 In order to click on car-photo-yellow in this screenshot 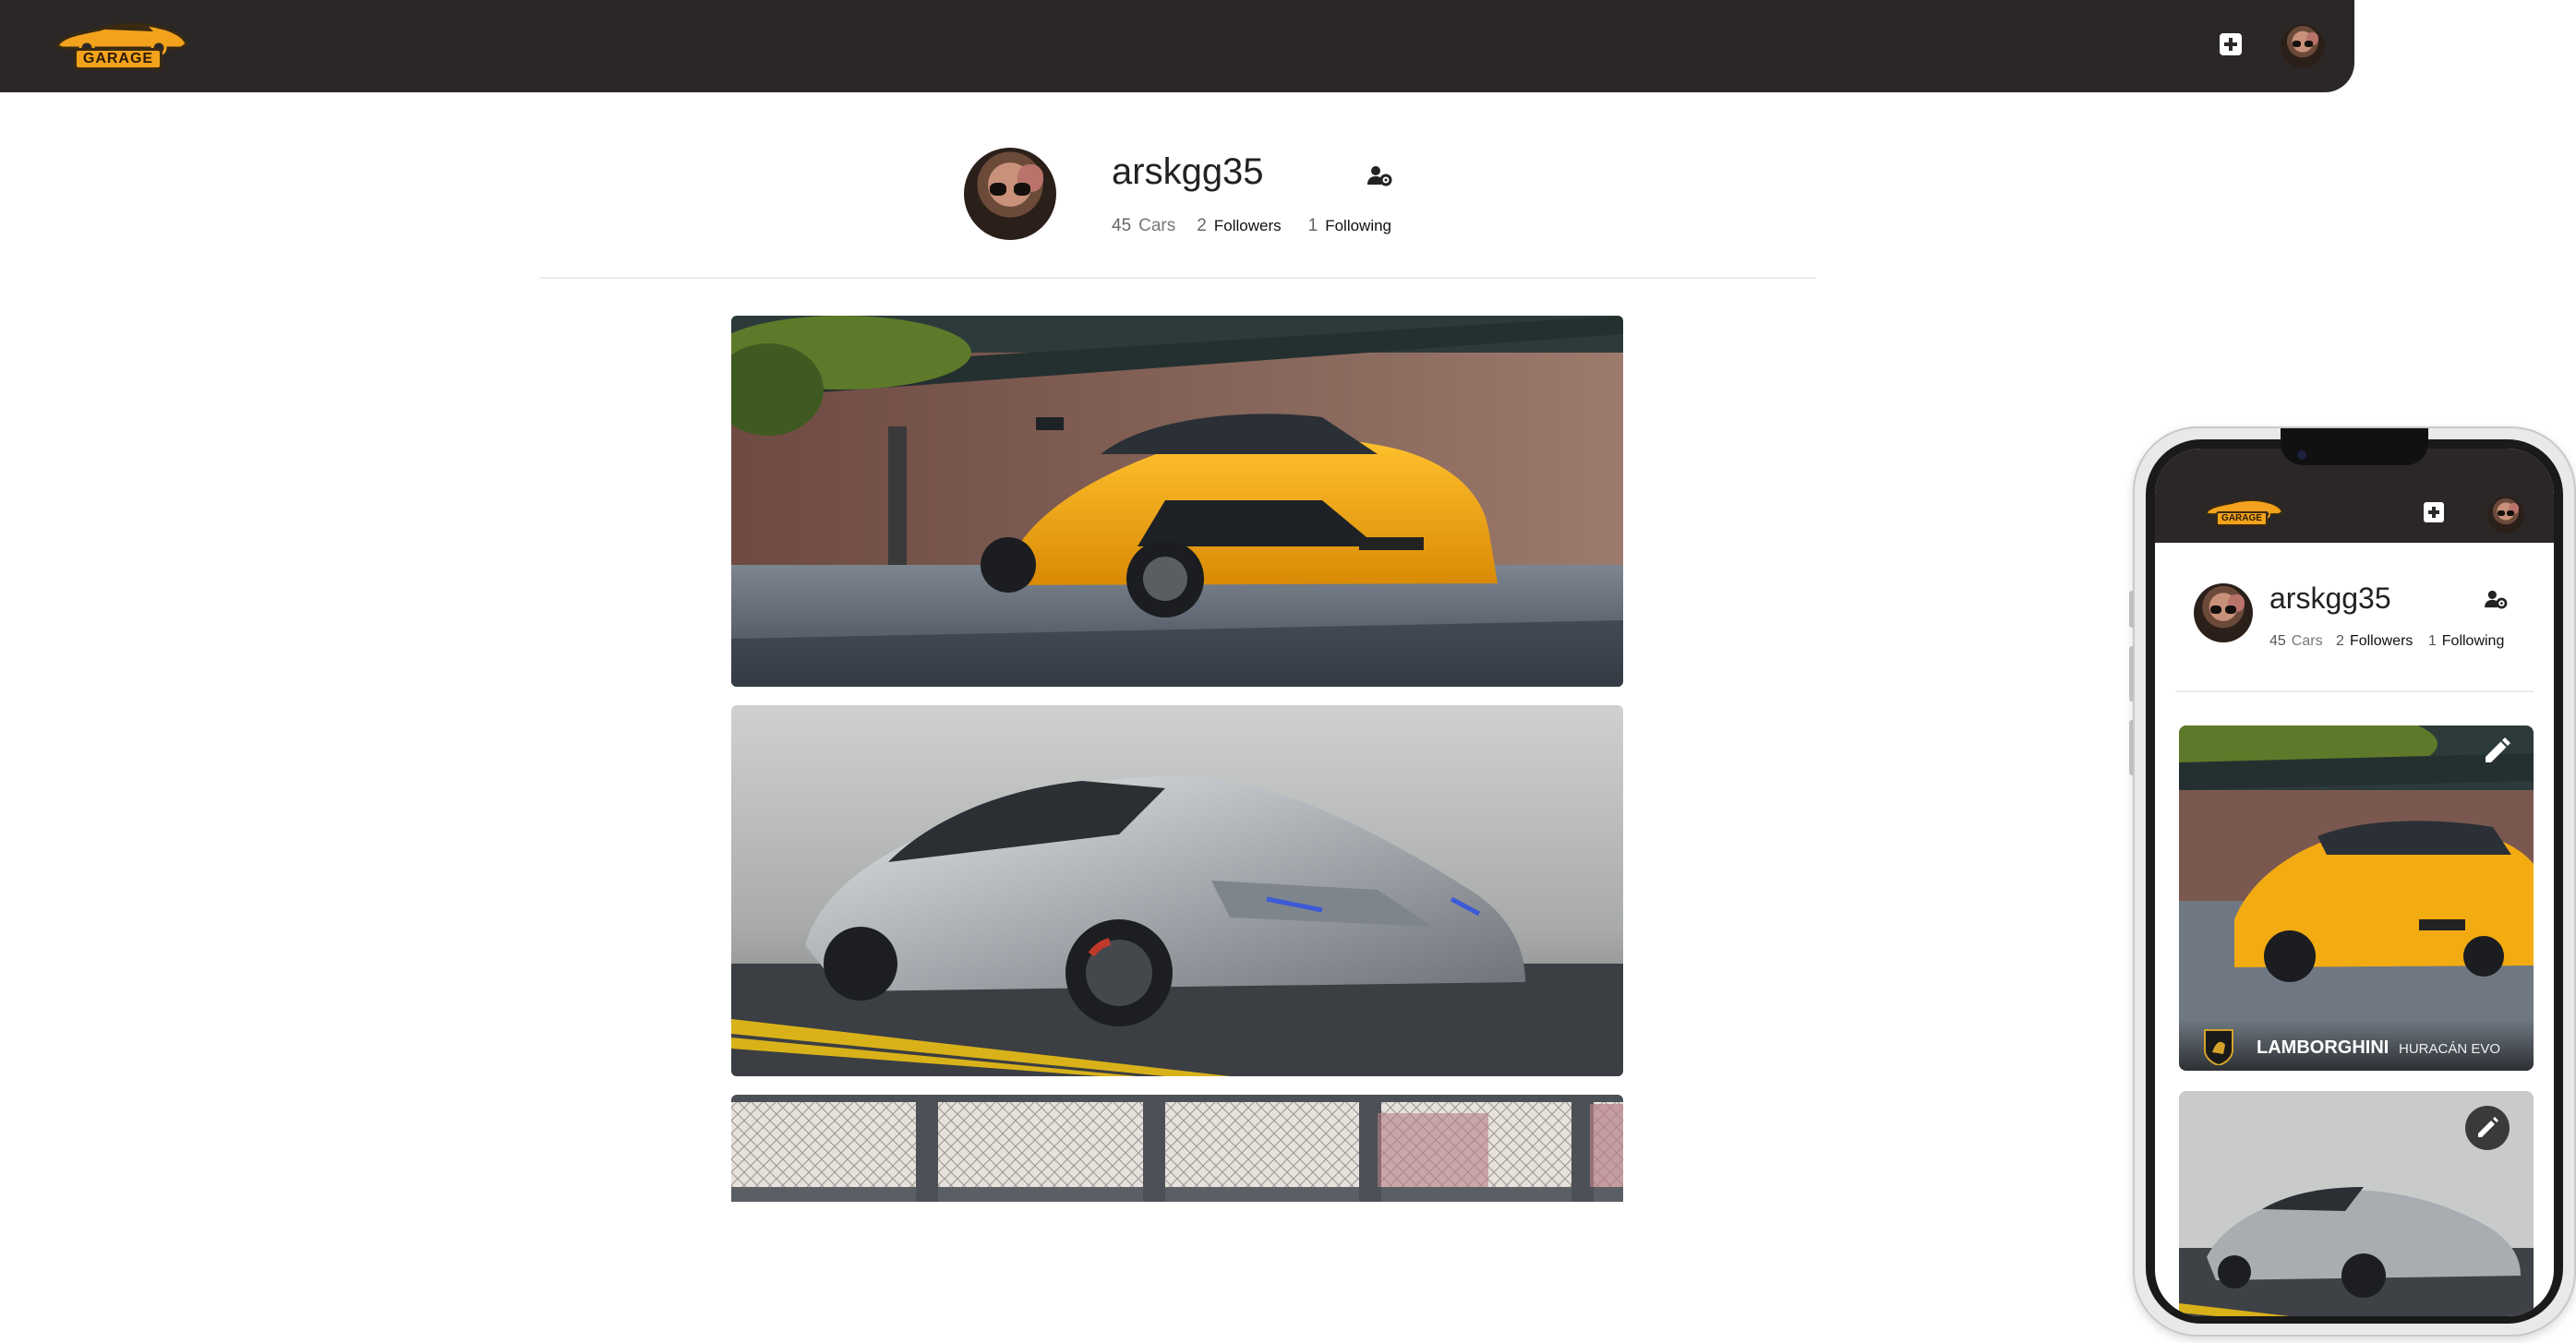, I will do `click(1177, 501)`.